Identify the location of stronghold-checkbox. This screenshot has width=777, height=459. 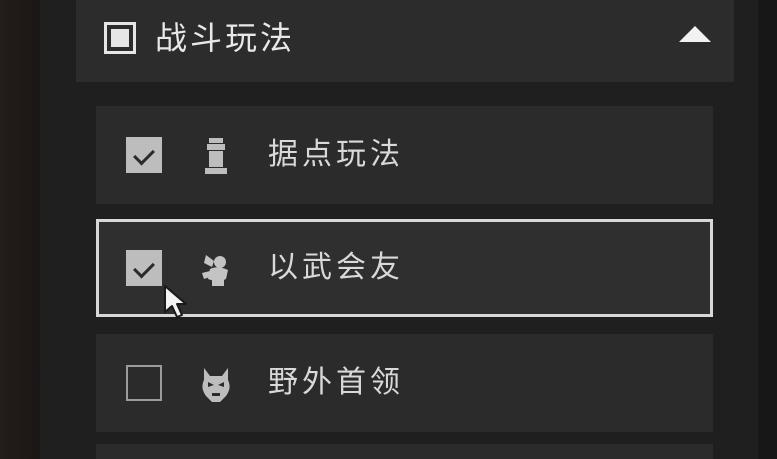
(144, 155).